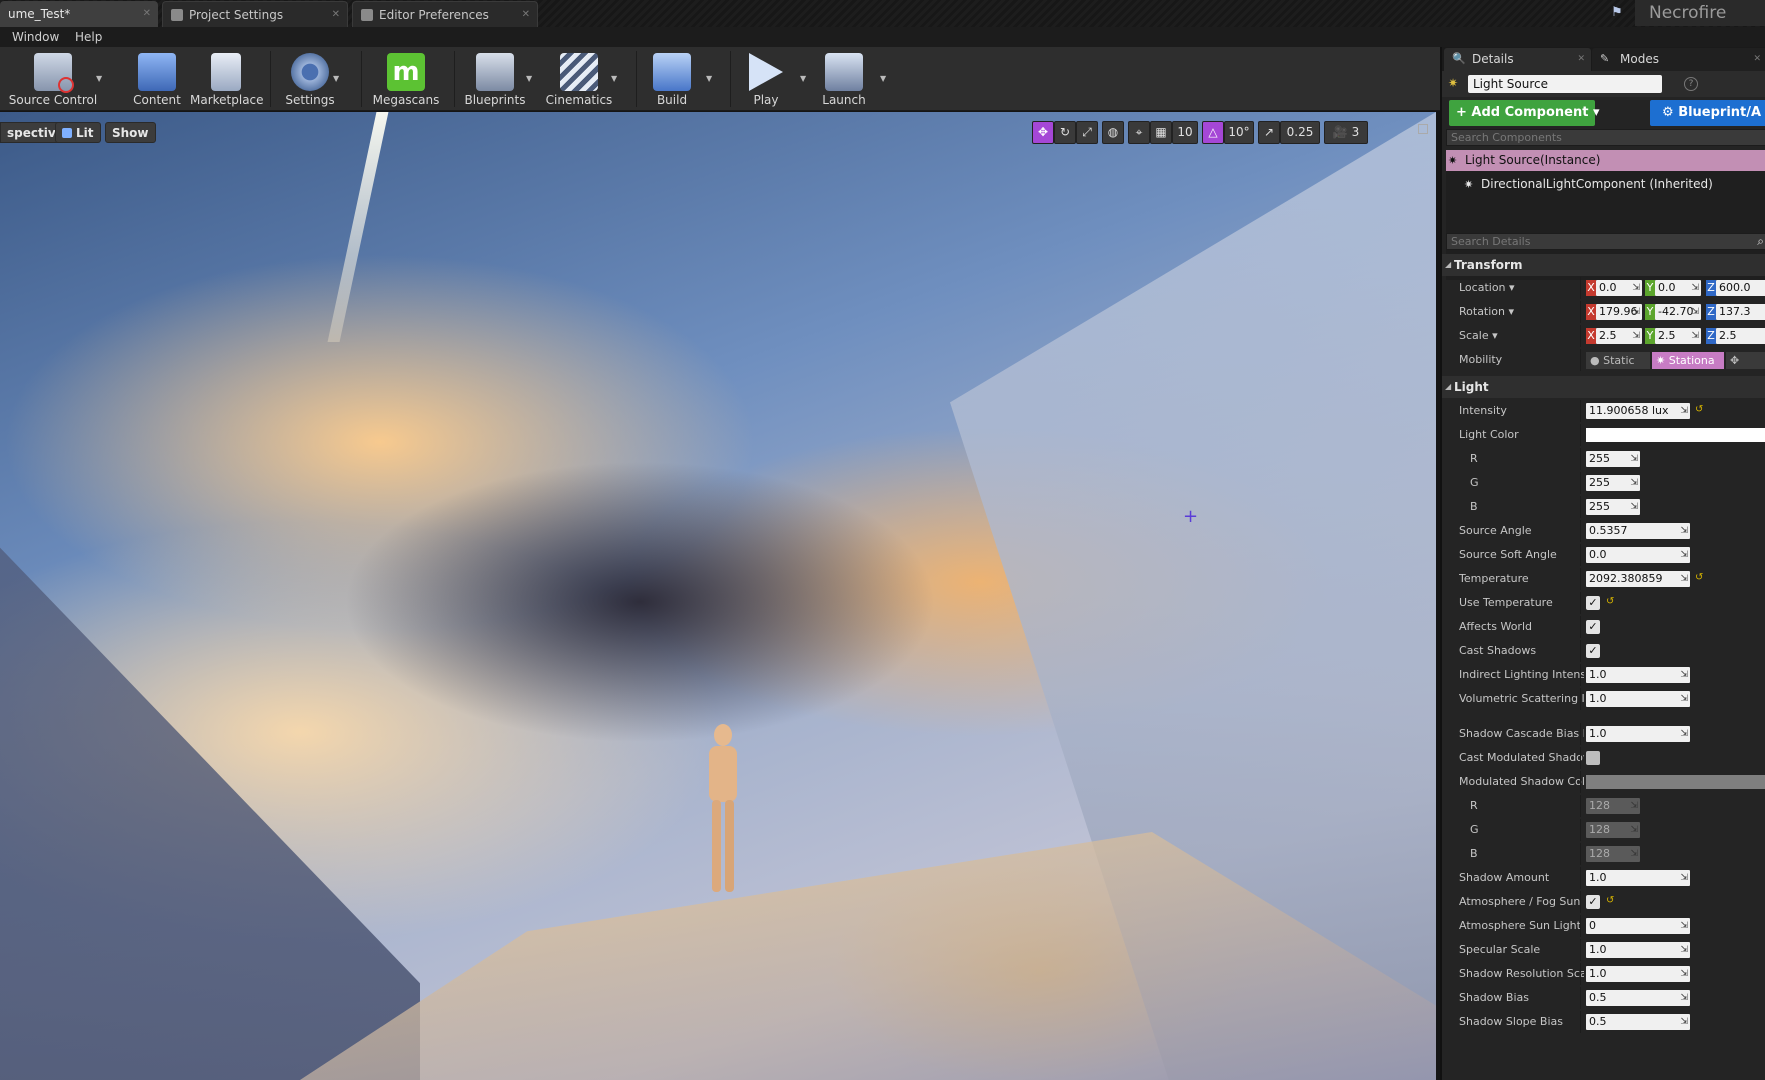 This screenshot has width=1765, height=1080. I want to click on shadow-resolution-field: 1.0 ⇲, so click(1638, 974).